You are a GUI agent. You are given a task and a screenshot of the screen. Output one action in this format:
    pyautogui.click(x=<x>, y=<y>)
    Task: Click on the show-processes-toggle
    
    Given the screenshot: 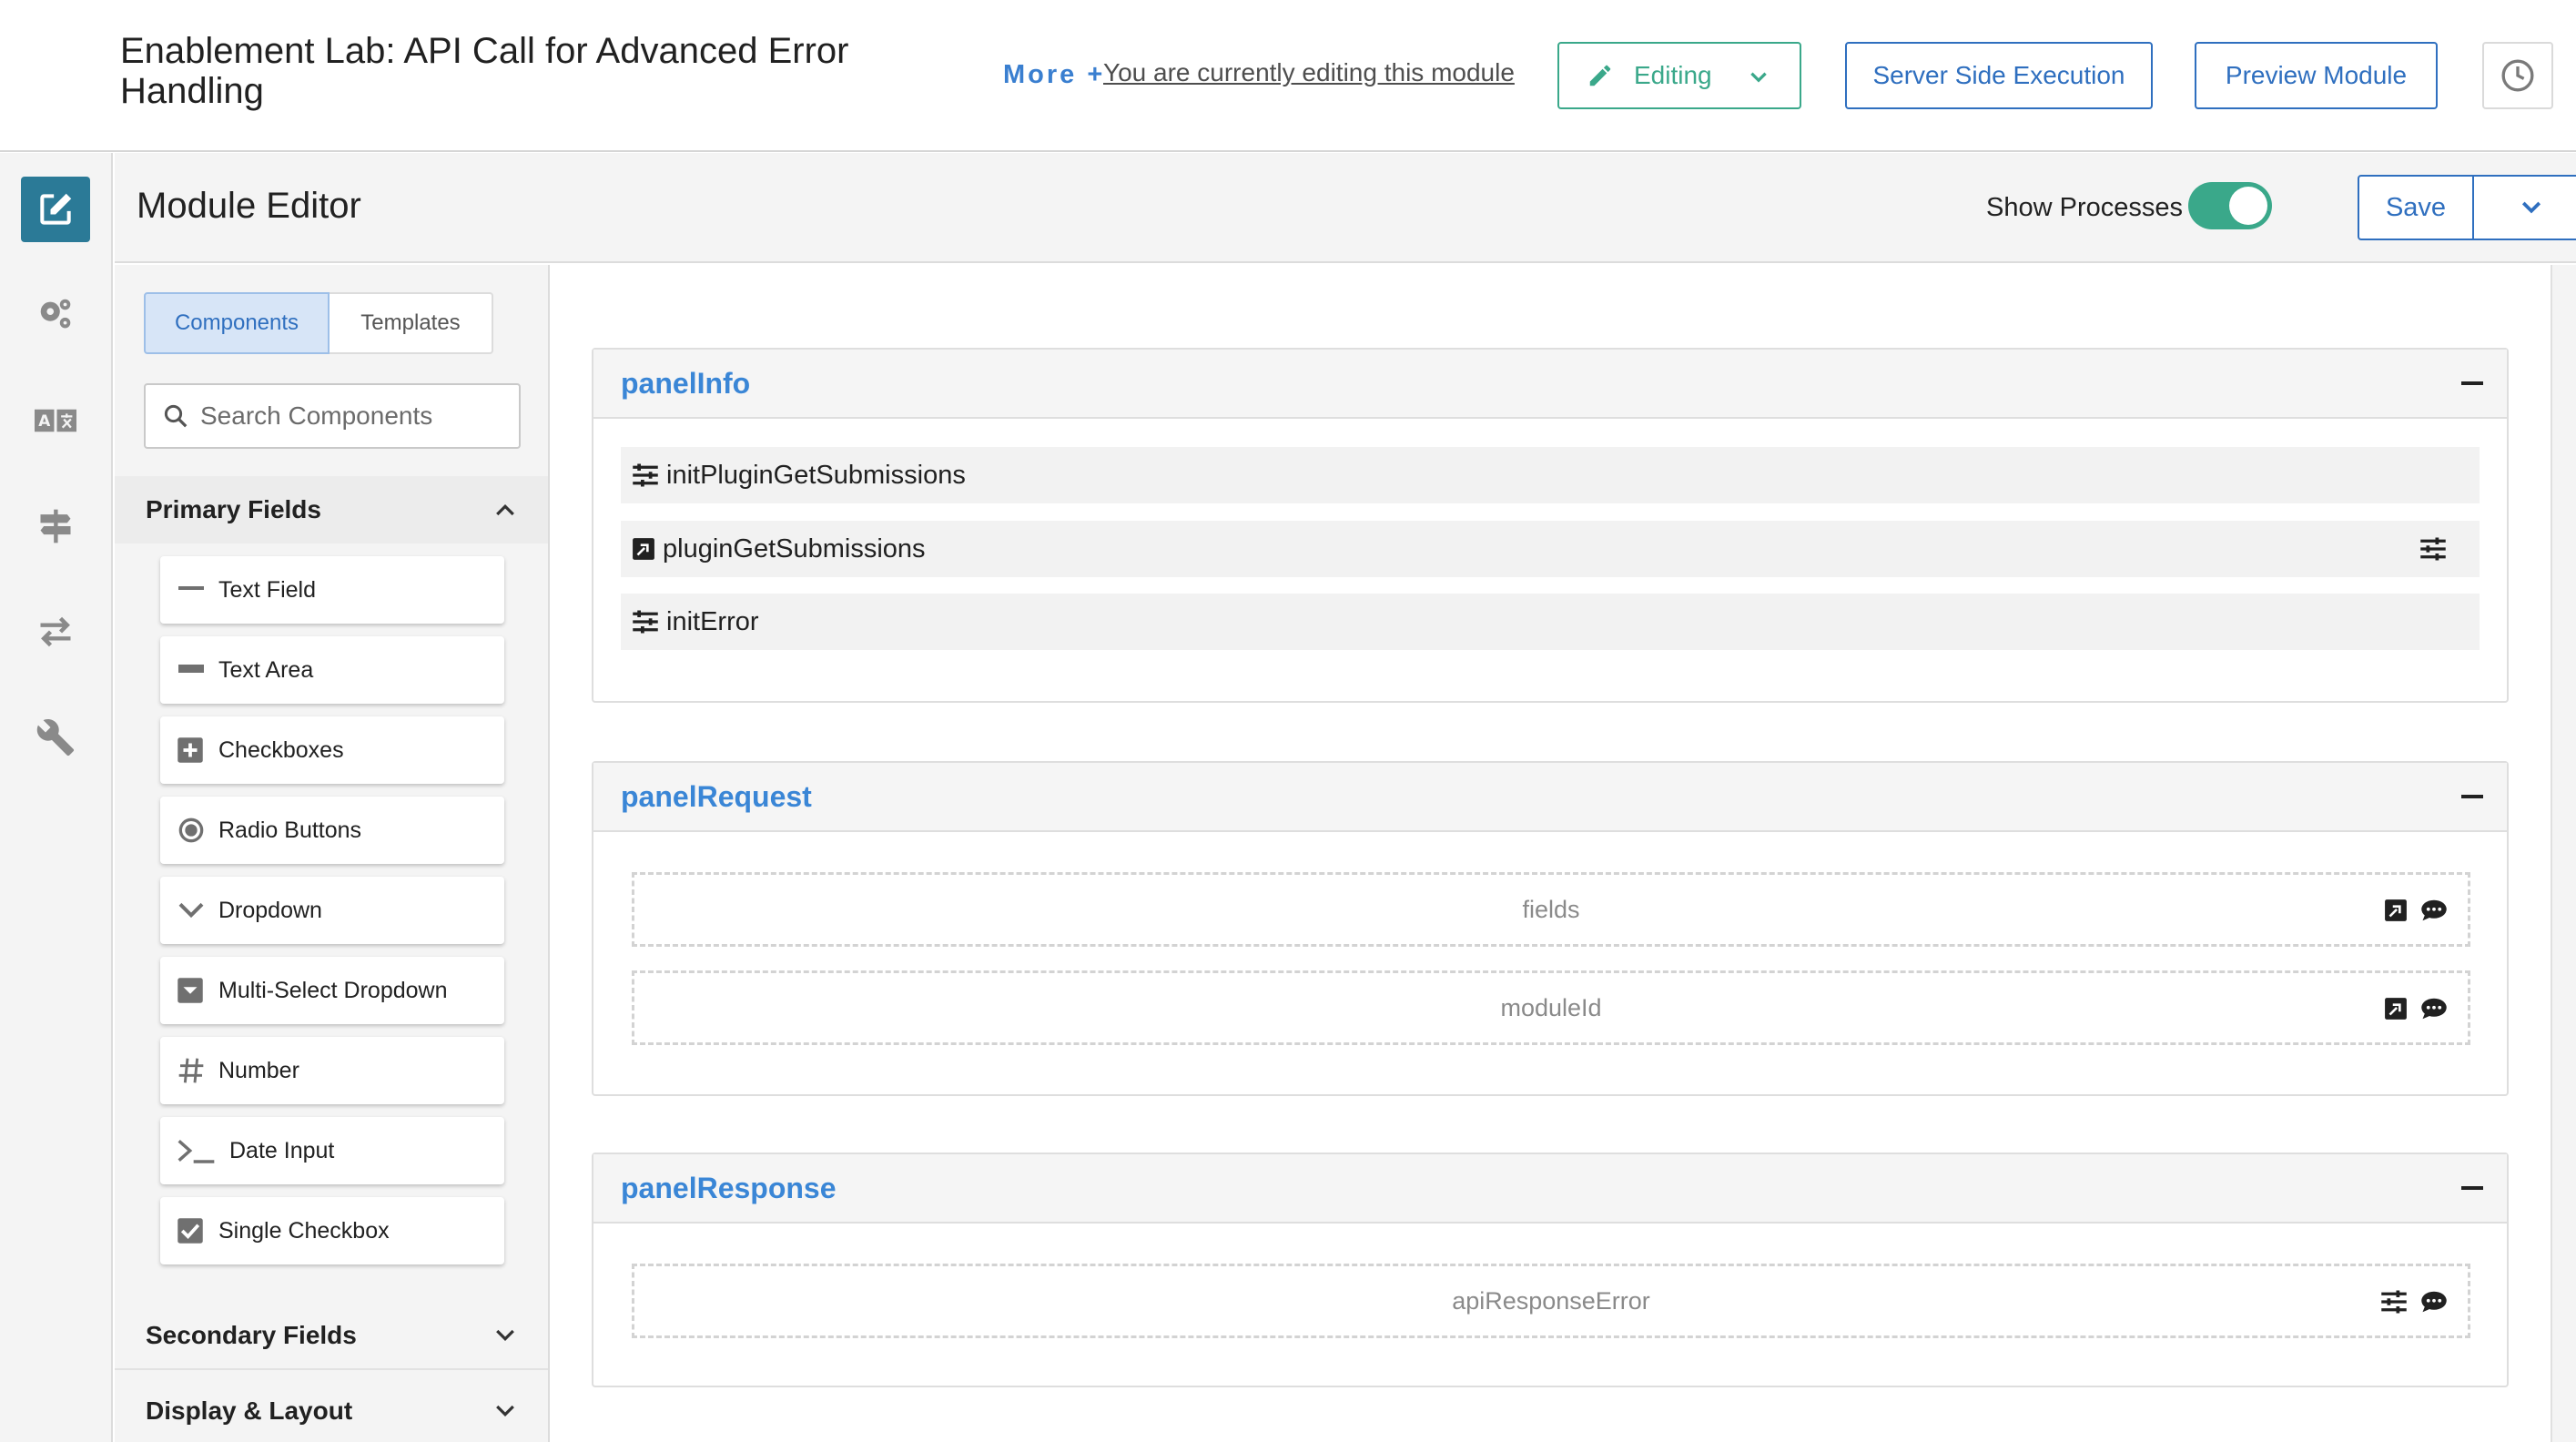 What is the action you would take?
    pyautogui.click(x=2230, y=205)
    